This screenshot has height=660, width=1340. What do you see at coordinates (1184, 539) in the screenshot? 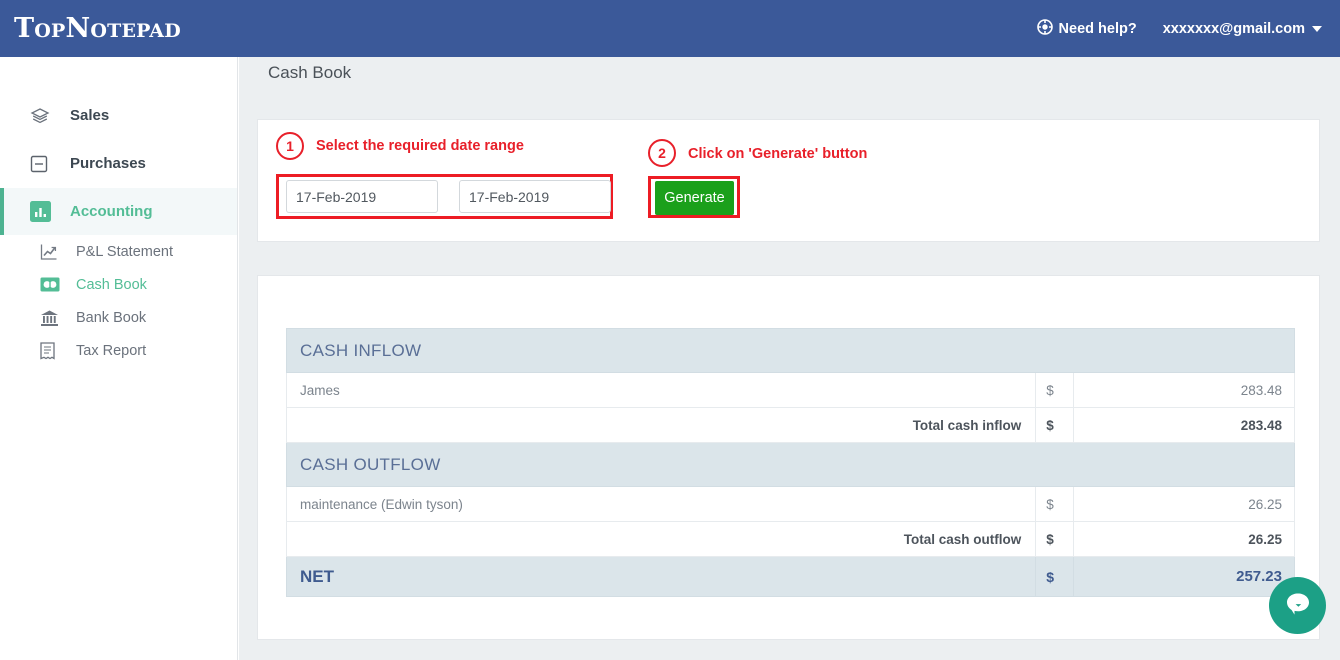
I see `total-amount: 26.25` at bounding box center [1184, 539].